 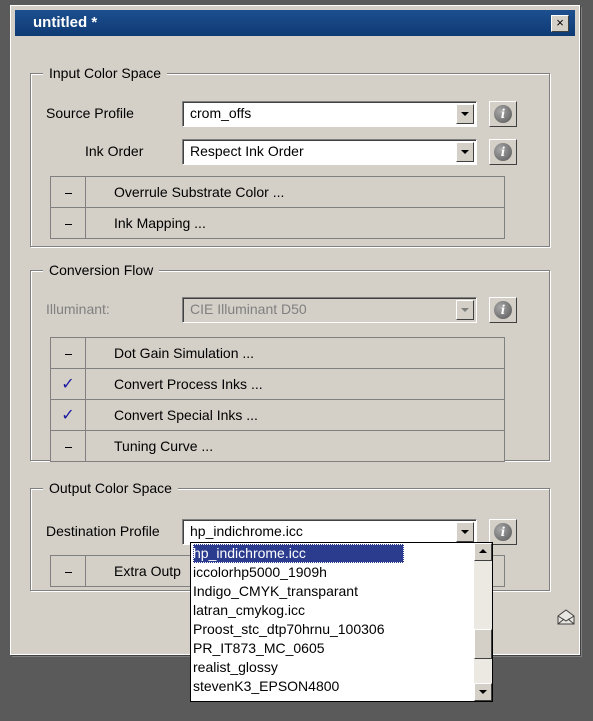 What do you see at coordinates (566, 617) in the screenshot?
I see `envelope-icon` at bounding box center [566, 617].